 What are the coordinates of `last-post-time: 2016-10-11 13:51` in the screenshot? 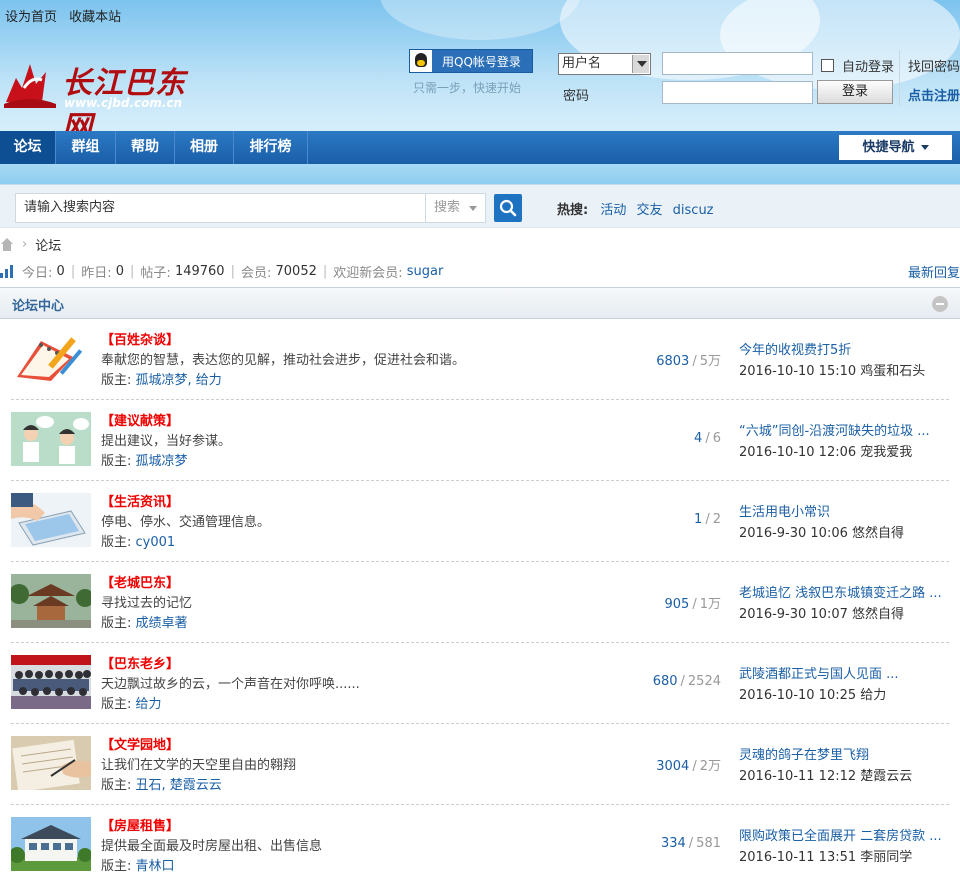 It's located at (798, 857).